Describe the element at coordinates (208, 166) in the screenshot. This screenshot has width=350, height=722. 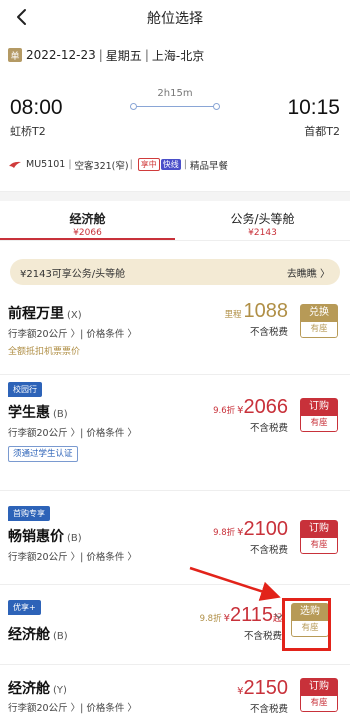
I see `meal-info: 精品早餐` at that location.